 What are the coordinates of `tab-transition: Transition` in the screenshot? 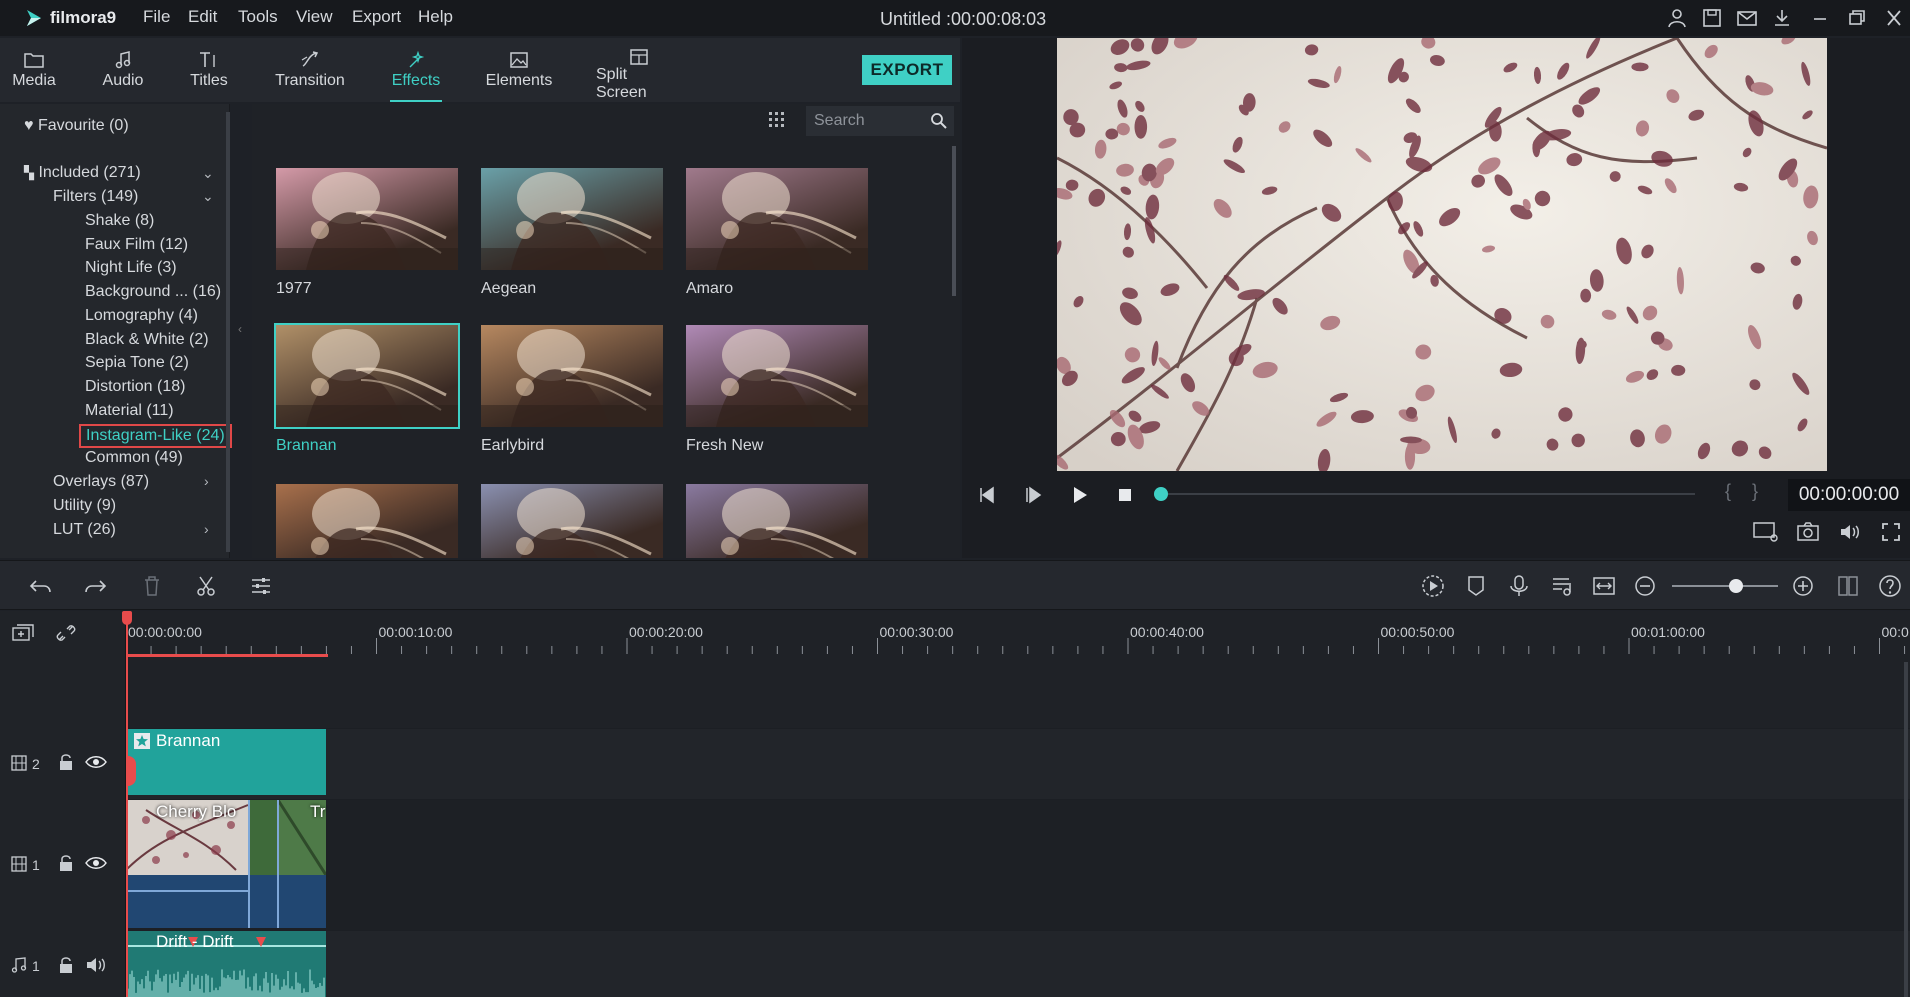 It's located at (310, 73).